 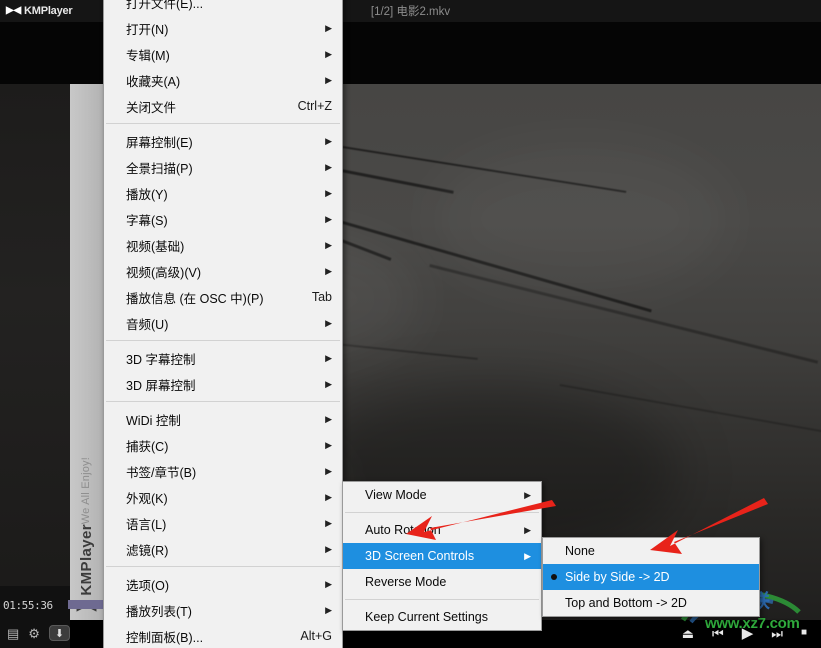 What do you see at coordinates (223, 584) in the screenshot?
I see `menu-item-选项-o: 选项(O) ▶` at bounding box center [223, 584].